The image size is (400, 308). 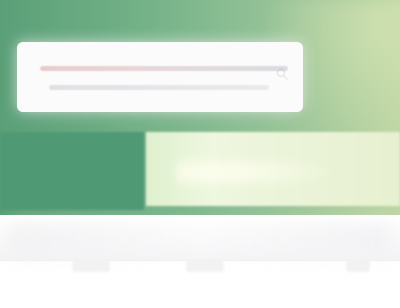 What do you see at coordinates (72, 171) in the screenshot?
I see `left-content-panel` at bounding box center [72, 171].